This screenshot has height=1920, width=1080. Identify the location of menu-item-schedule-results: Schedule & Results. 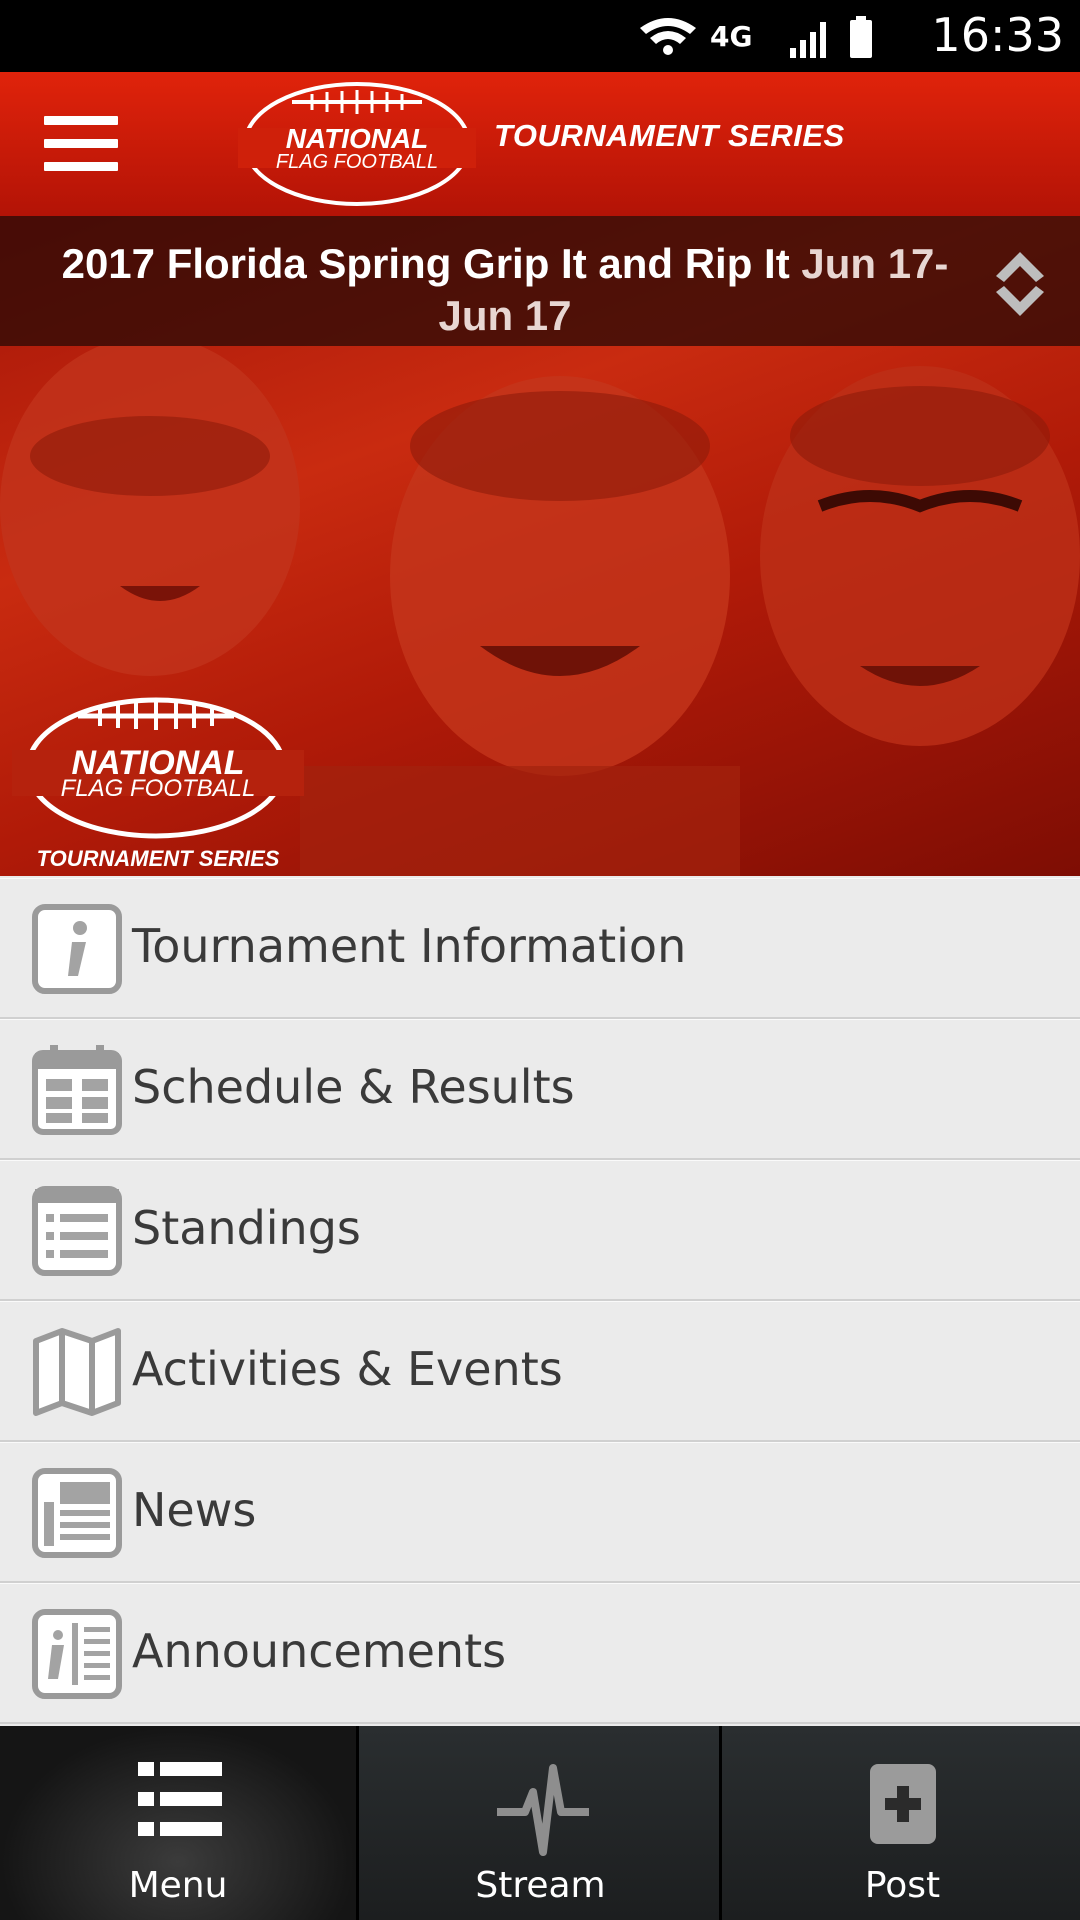
(540, 1089).